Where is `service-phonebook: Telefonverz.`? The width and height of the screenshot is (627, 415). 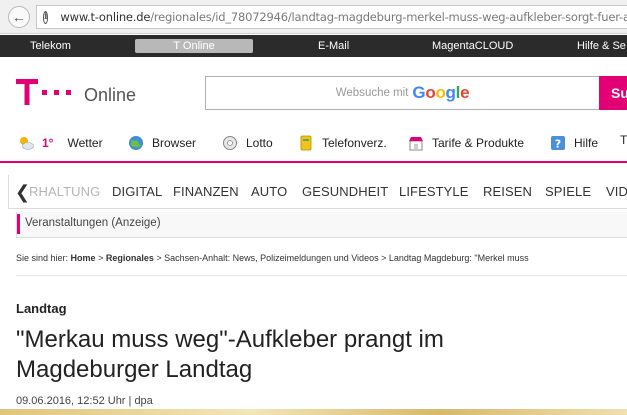
service-phonebook: Telefonverz. is located at coordinates (342, 143).